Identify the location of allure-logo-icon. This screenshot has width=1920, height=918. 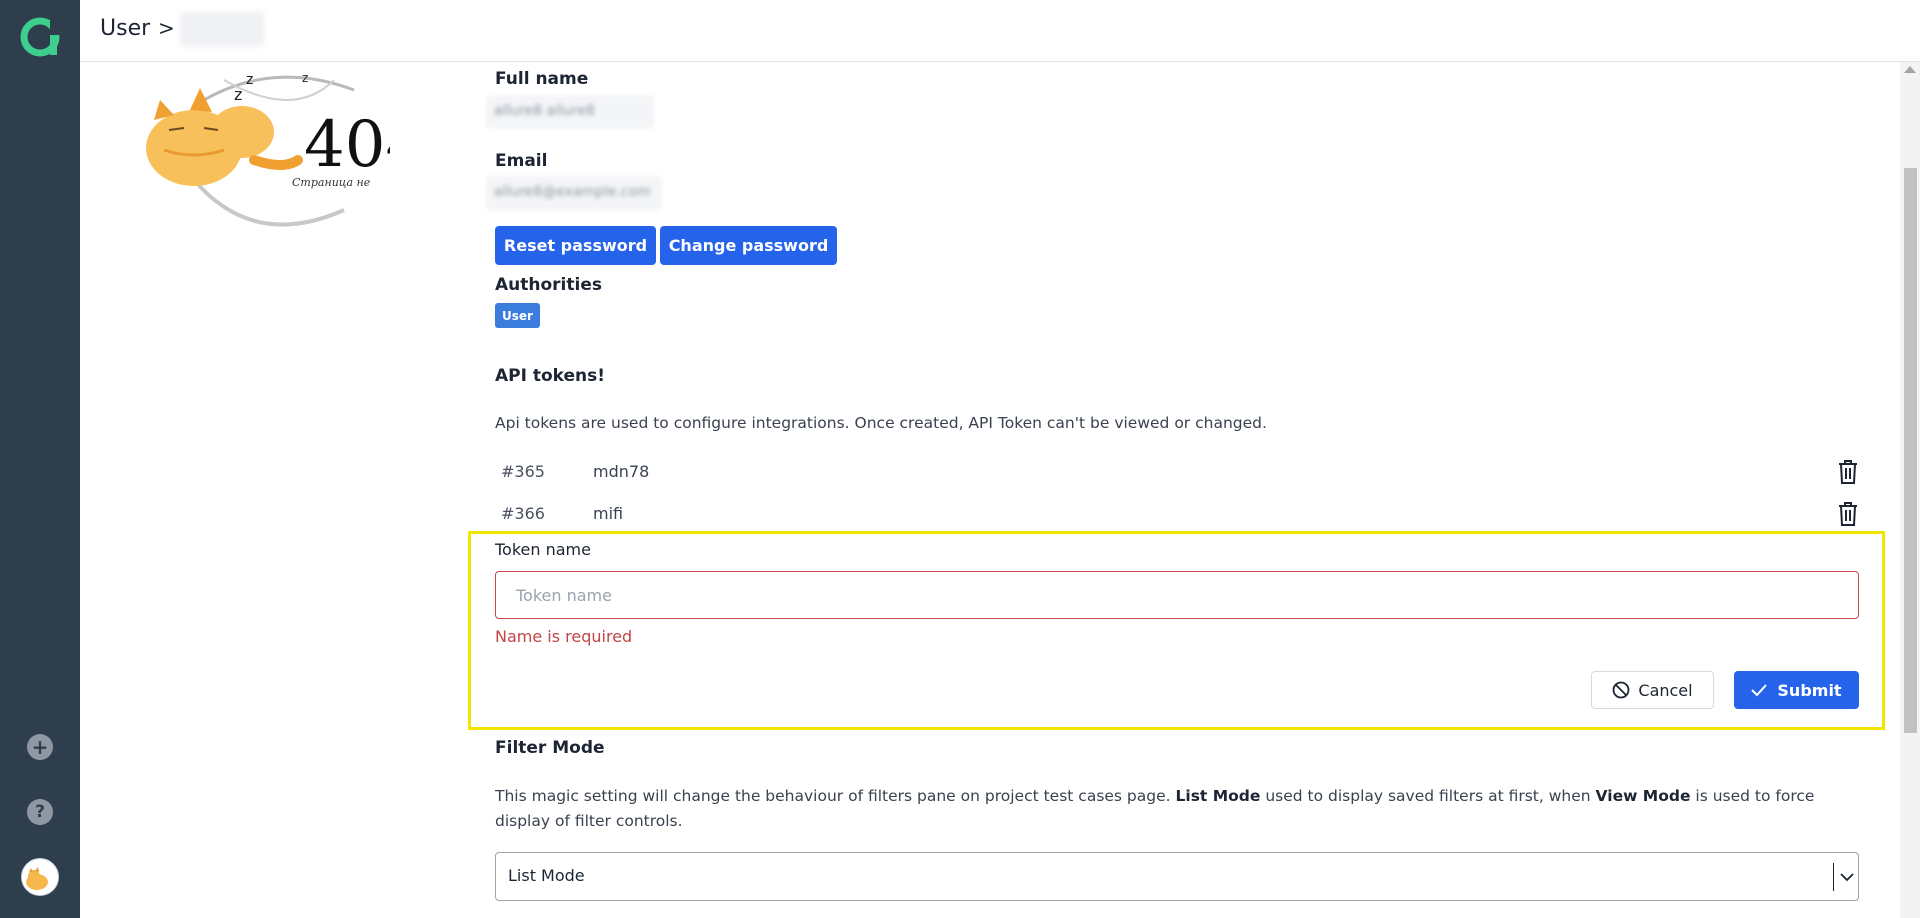
(40, 37).